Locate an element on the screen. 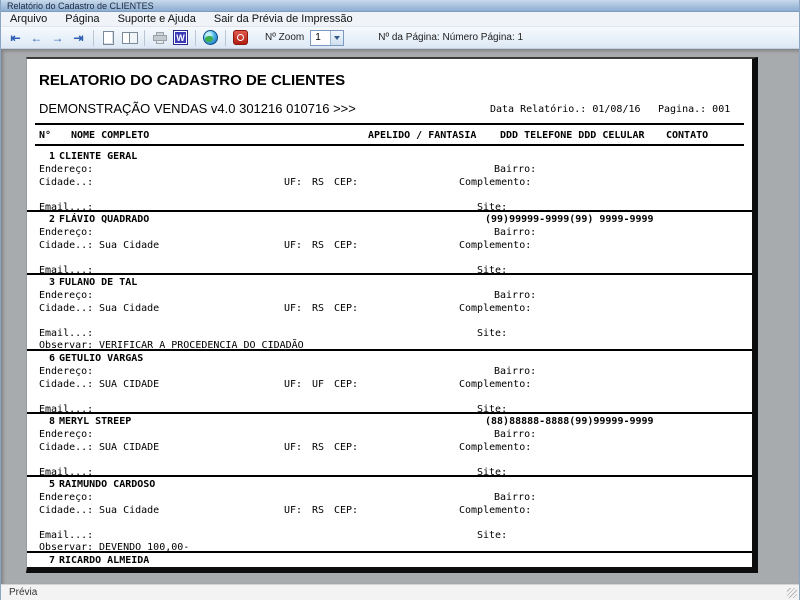 Image resolution: width=800 pixels, height=600 pixels. chevron-down-icon is located at coordinates (337, 37).